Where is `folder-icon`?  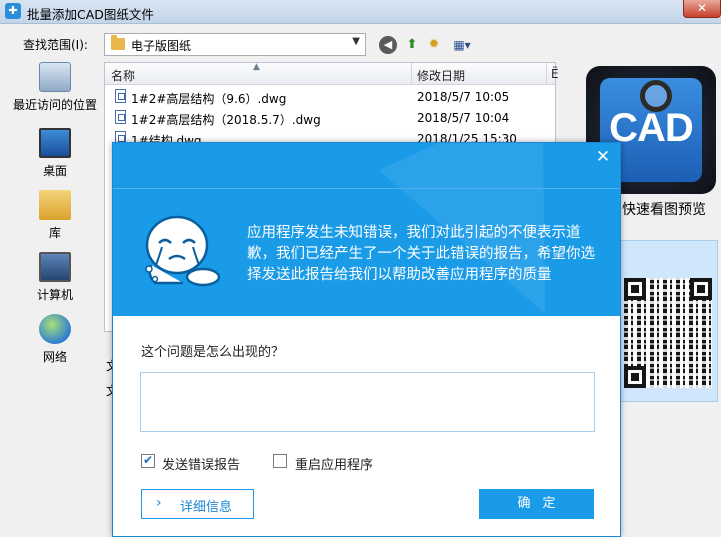 folder-icon is located at coordinates (118, 42).